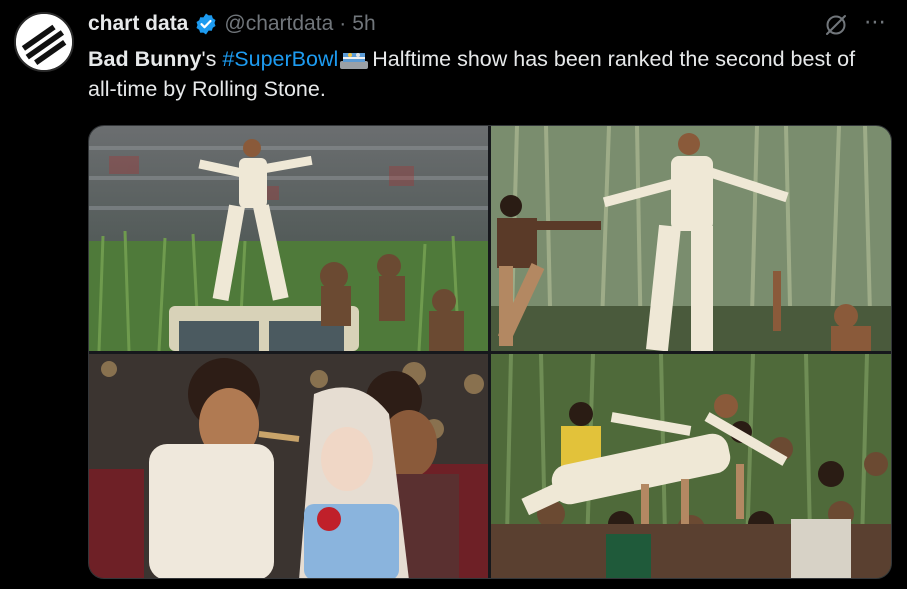 This screenshot has height=589, width=907. What do you see at coordinates (278, 24) in the screenshot?
I see `handle: @chartdata` at bounding box center [278, 24].